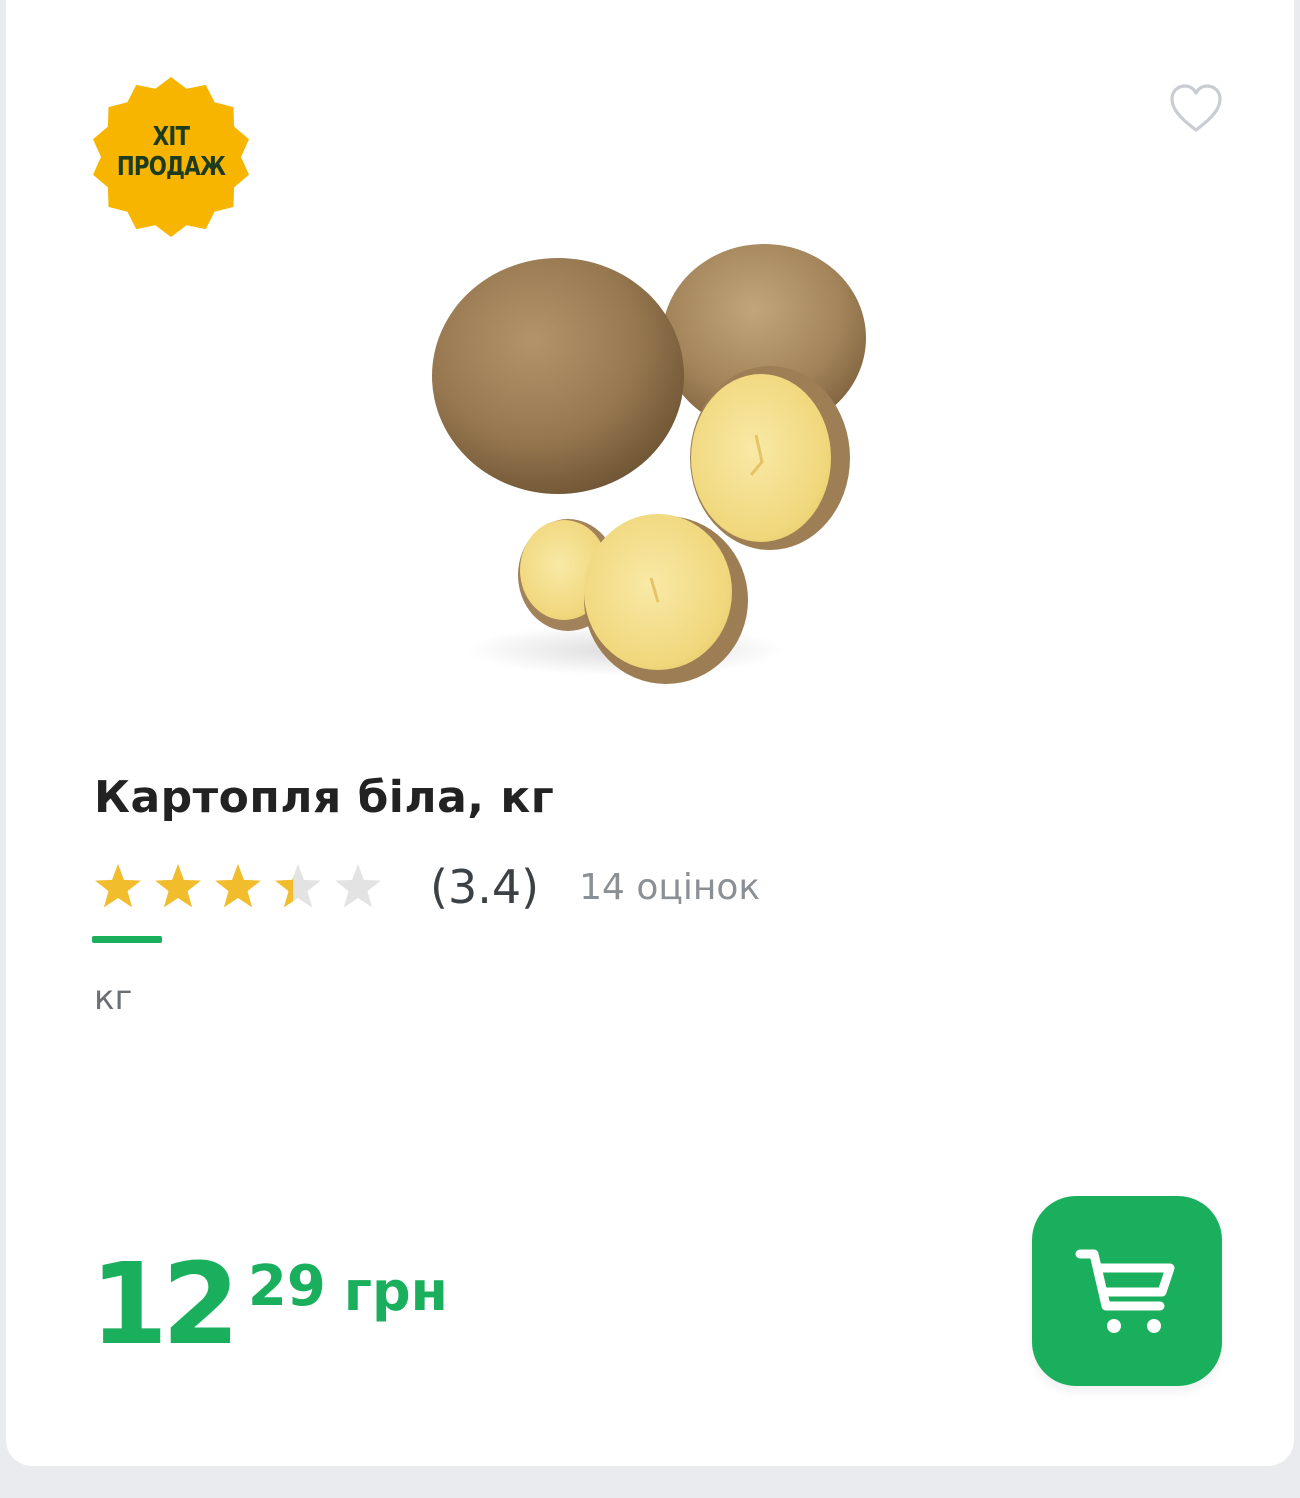  Describe the element at coordinates (649, 464) in the screenshot. I see `potato-image` at that location.